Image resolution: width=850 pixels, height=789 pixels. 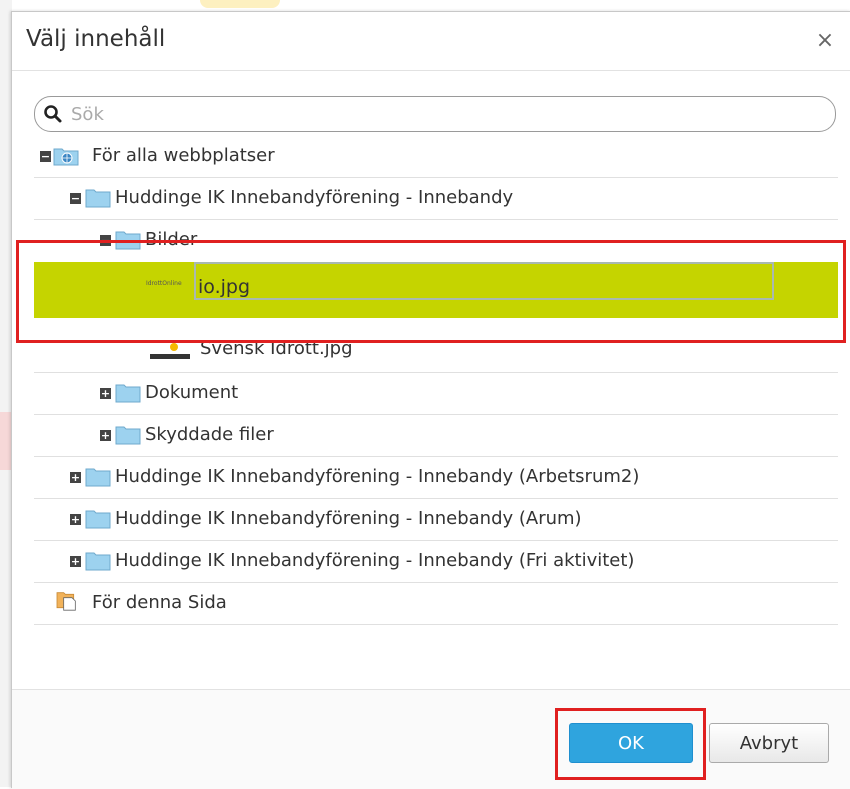 What do you see at coordinates (431, 739) in the screenshot?
I see `dialog-footer: OK Avbryt` at bounding box center [431, 739].